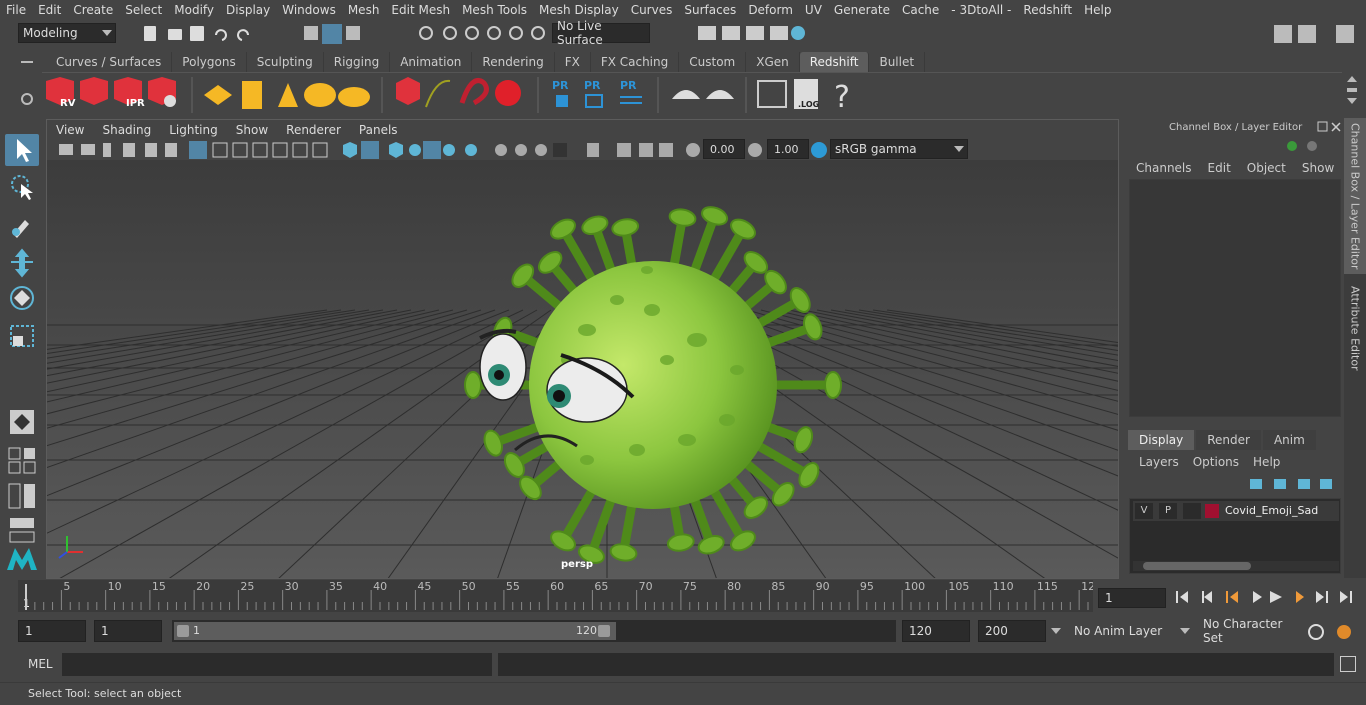  I want to click on menu-edit: Edit, so click(49, 10).